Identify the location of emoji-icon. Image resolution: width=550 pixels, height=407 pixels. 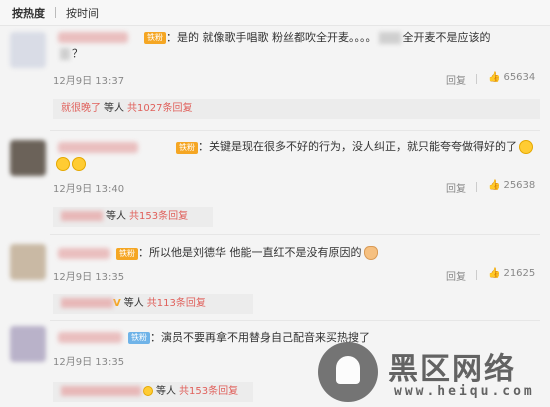
(148, 391).